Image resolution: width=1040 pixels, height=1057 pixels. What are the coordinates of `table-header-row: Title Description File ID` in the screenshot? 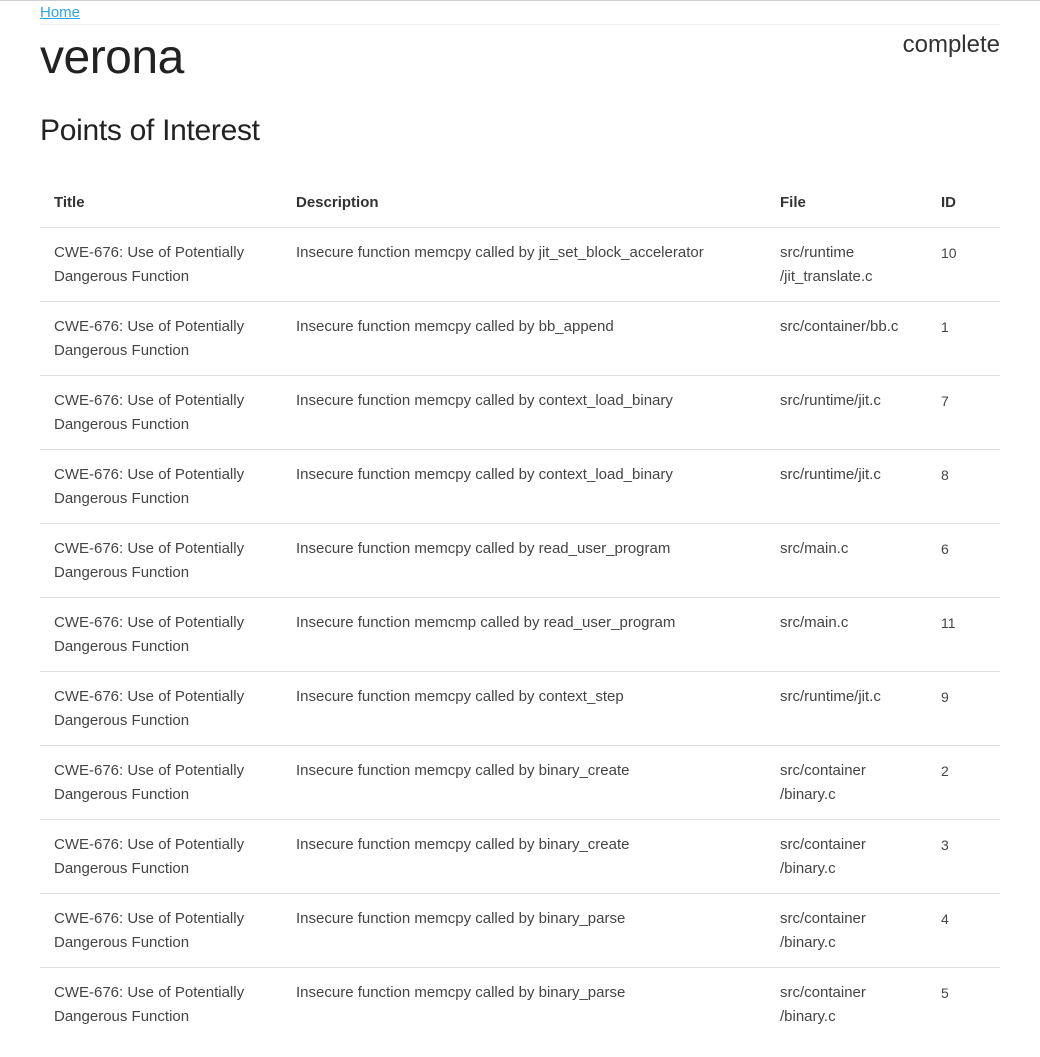 It's located at (520, 202).